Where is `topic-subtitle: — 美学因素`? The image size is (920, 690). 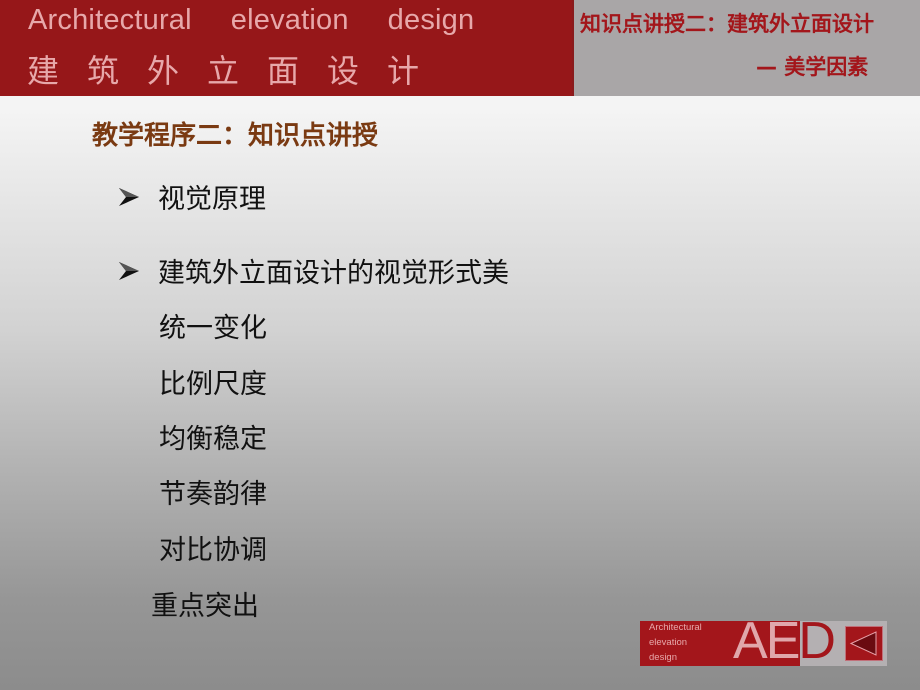
topic-subtitle: — 美学因素 is located at coordinates (812, 67).